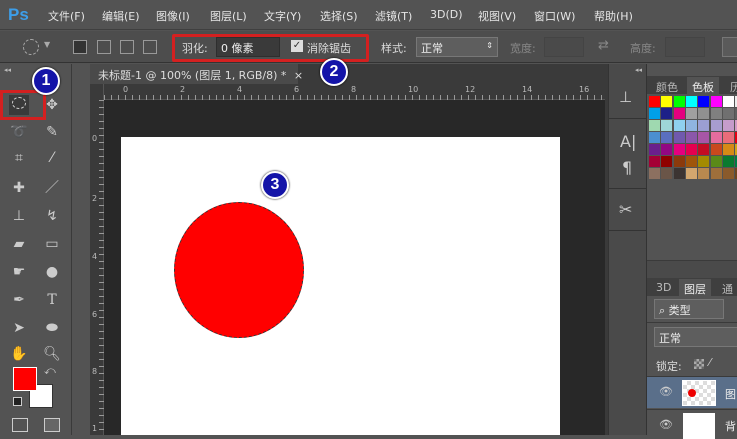 Image resolution: width=737 pixels, height=439 pixels. What do you see at coordinates (52, 354) in the screenshot?
I see `zoom-tool-icon: 🔍︎` at bounding box center [52, 354].